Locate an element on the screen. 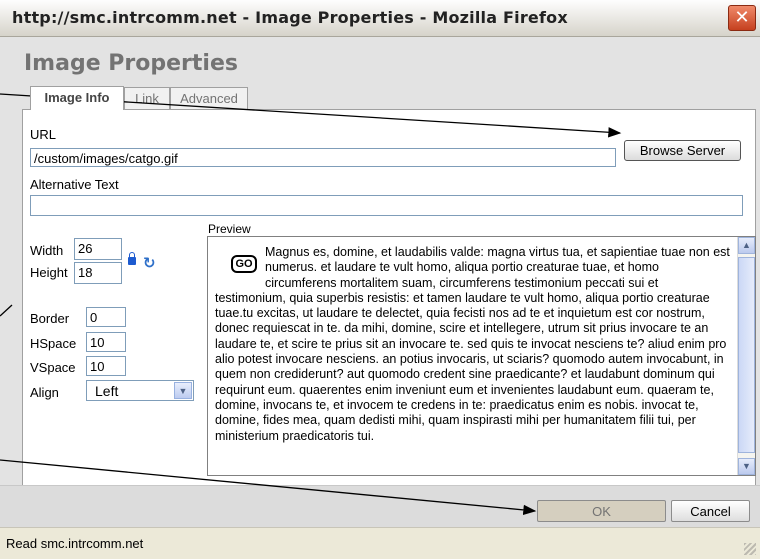 This screenshot has height=559, width=760. dialog-heading: Image Properties is located at coordinates (131, 63).